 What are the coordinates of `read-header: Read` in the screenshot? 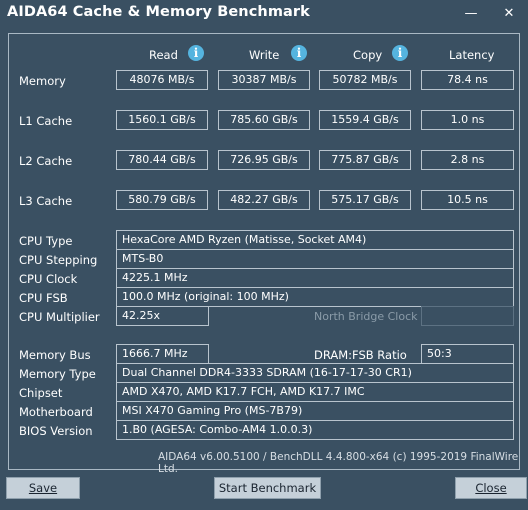 It's located at (163, 55).